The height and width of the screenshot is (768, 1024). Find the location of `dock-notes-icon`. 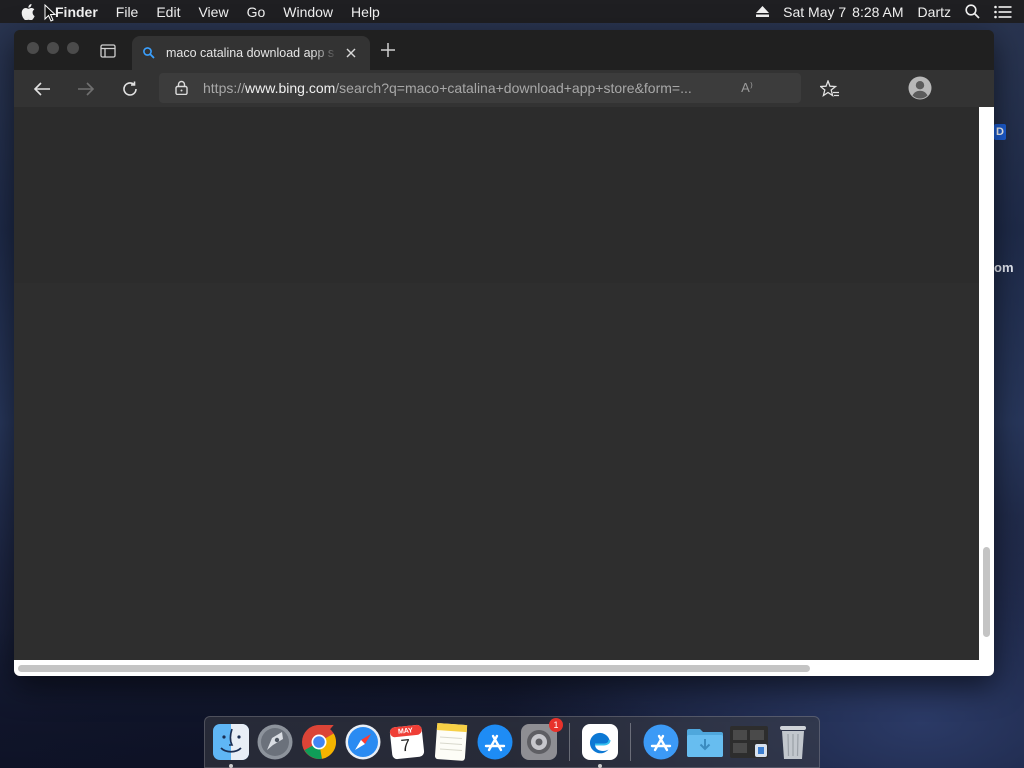

dock-notes-icon is located at coordinates (451, 742).